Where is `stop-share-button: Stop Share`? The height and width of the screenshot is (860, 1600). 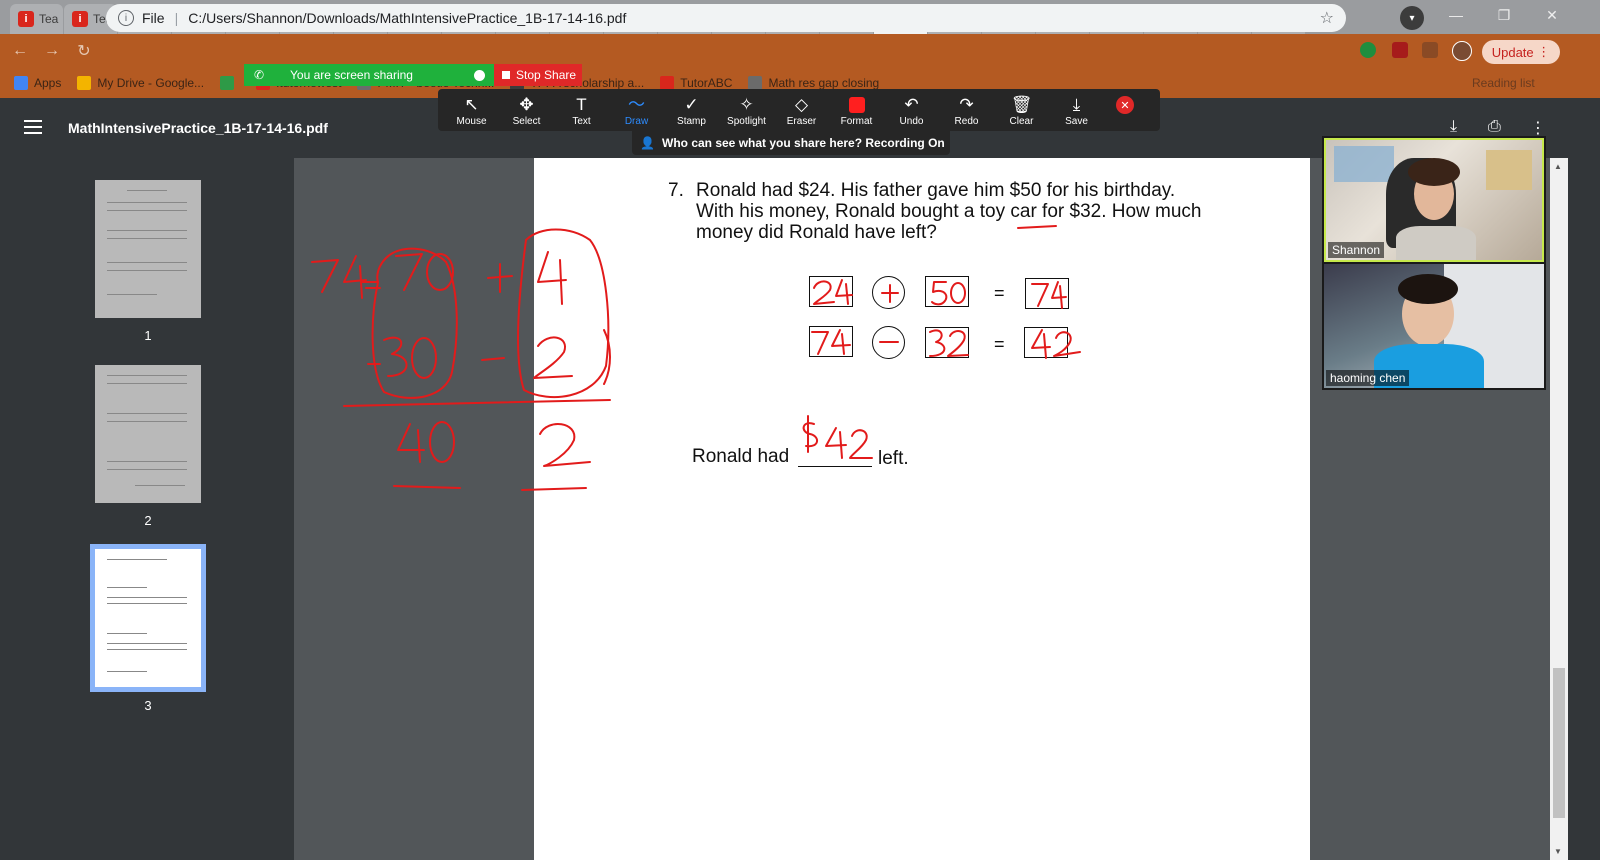 stop-share-button: Stop Share is located at coordinates (538, 75).